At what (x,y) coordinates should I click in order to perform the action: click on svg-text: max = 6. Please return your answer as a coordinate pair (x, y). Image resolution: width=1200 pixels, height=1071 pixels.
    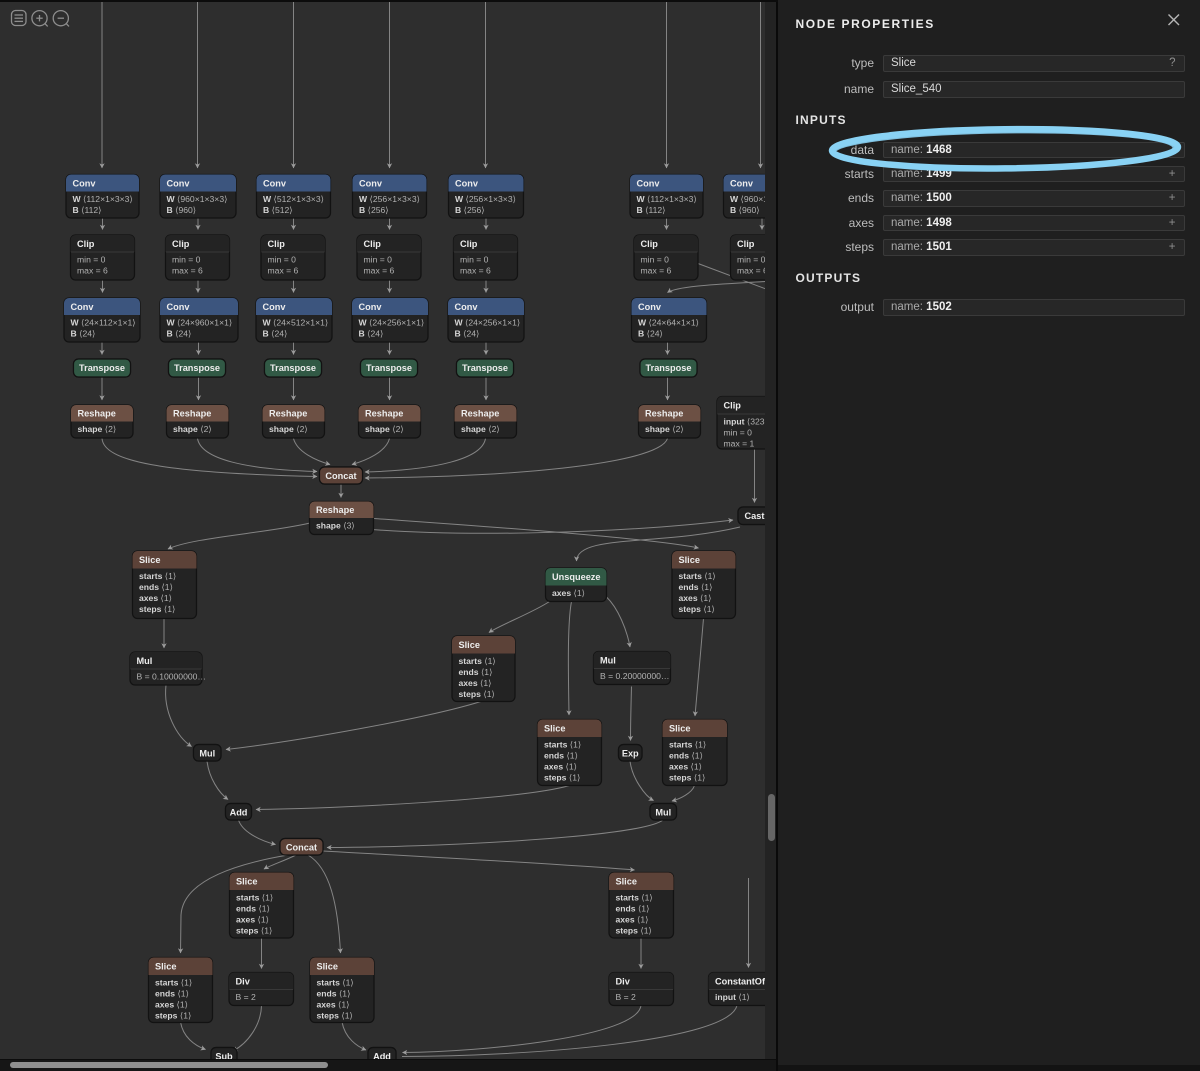
    Looking at the image, I should click on (751, 270).